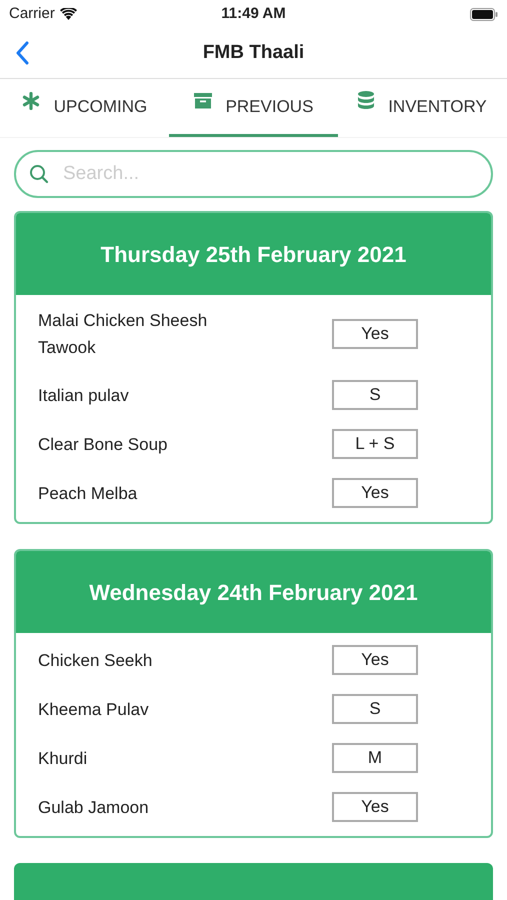 The width and height of the screenshot is (507, 900). Describe the element at coordinates (253, 592) in the screenshot. I see `day-date: Wednesday 24th February 2021` at that location.